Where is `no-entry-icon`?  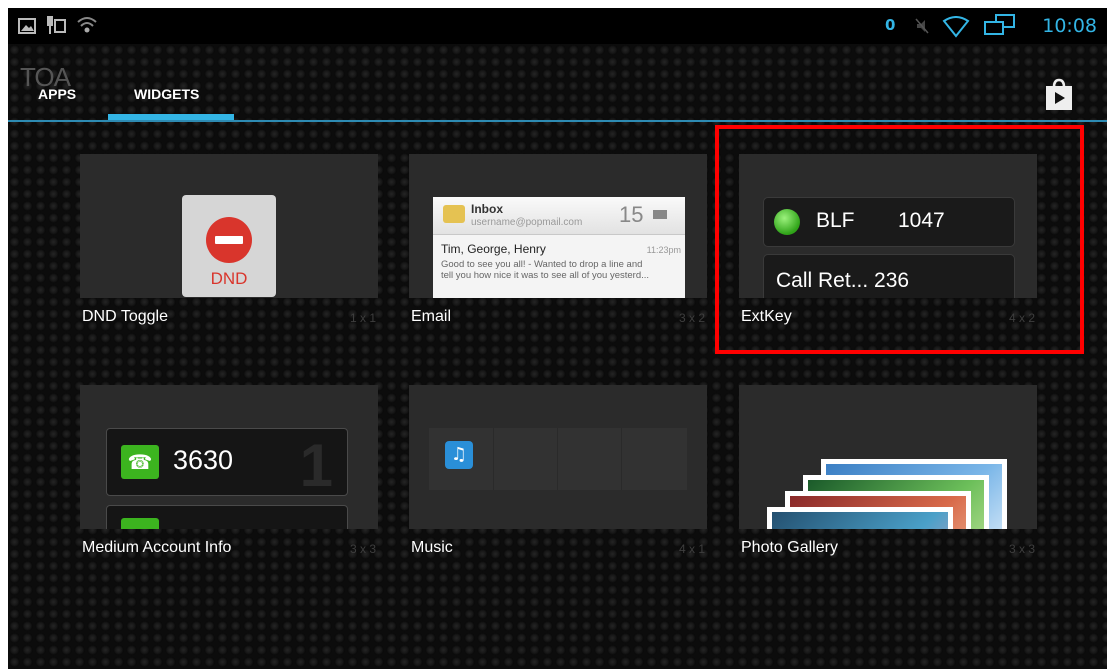
no-entry-icon is located at coordinates (229, 240).